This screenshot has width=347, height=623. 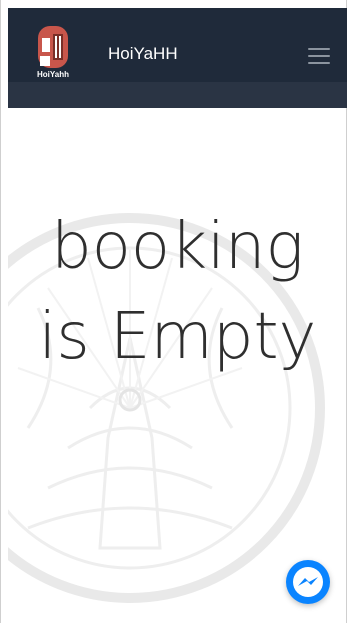 What do you see at coordinates (177, 337) in the screenshot?
I see `empty-message-line-2: is Empty` at bounding box center [177, 337].